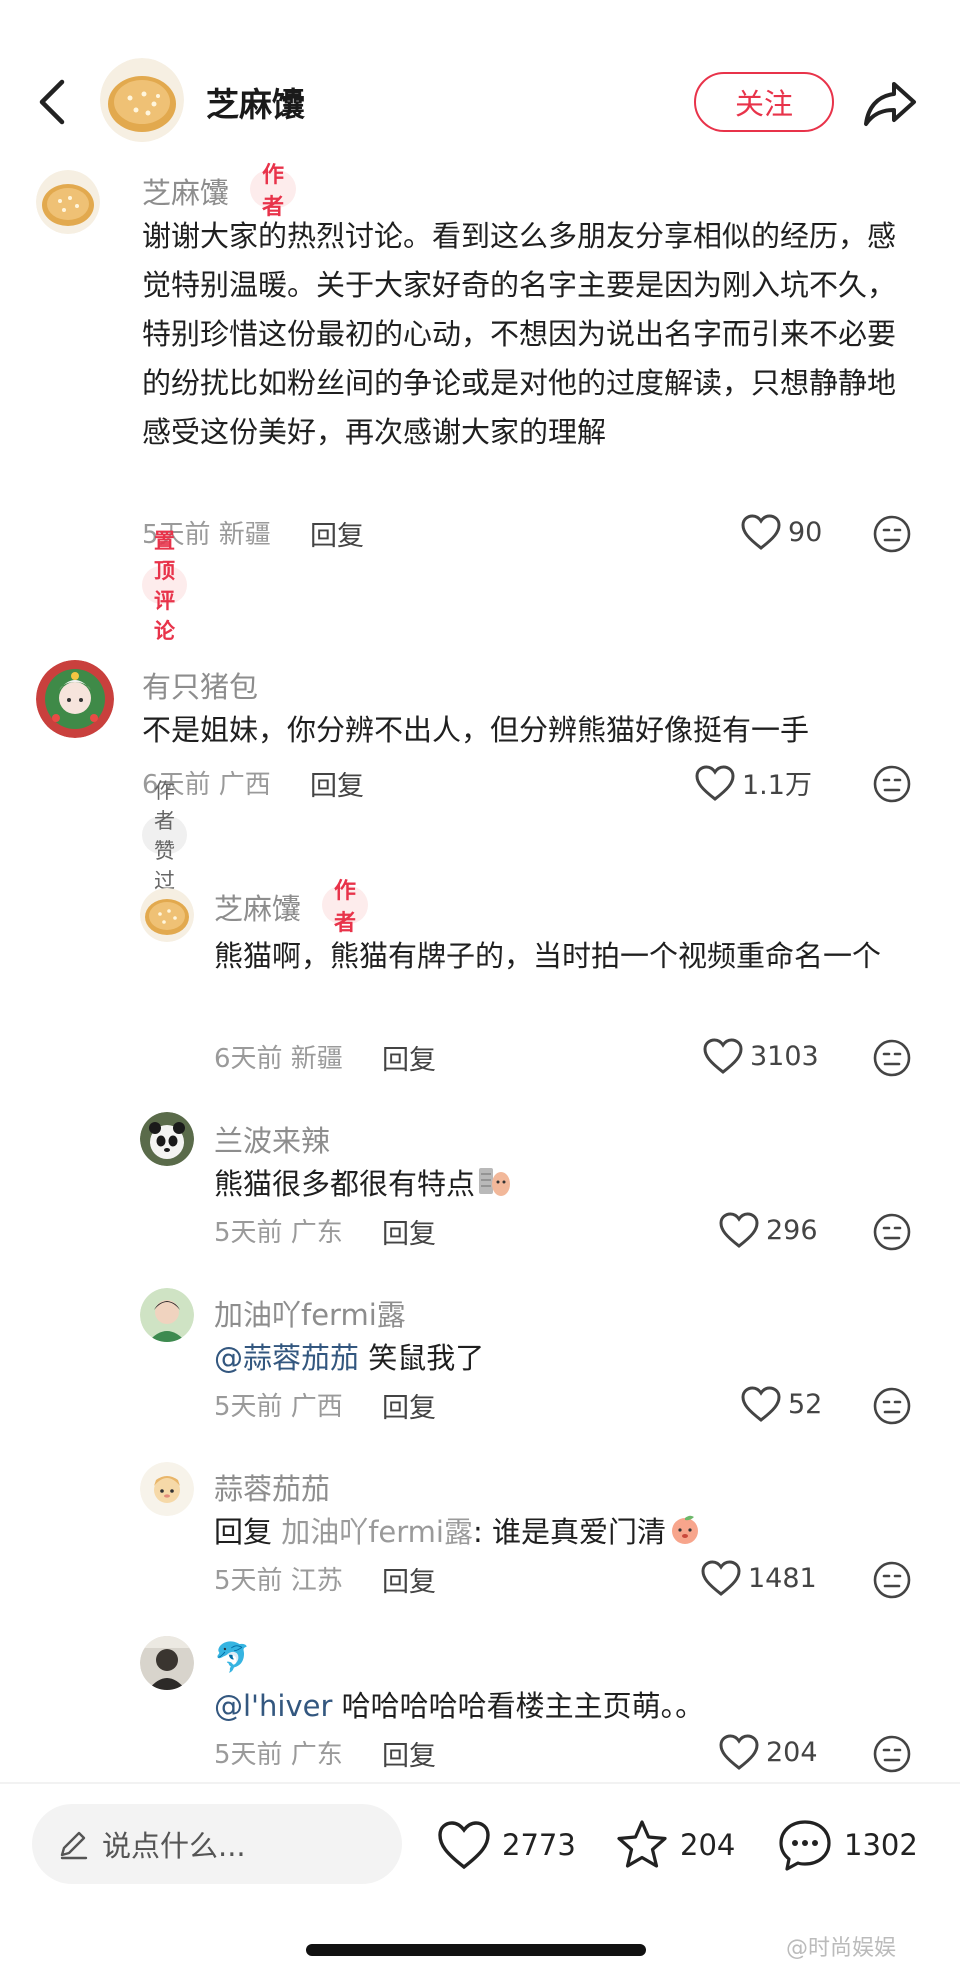 The height and width of the screenshot is (1988, 960). Describe the element at coordinates (142, 100) in the screenshot. I see `author-avatar` at that location.